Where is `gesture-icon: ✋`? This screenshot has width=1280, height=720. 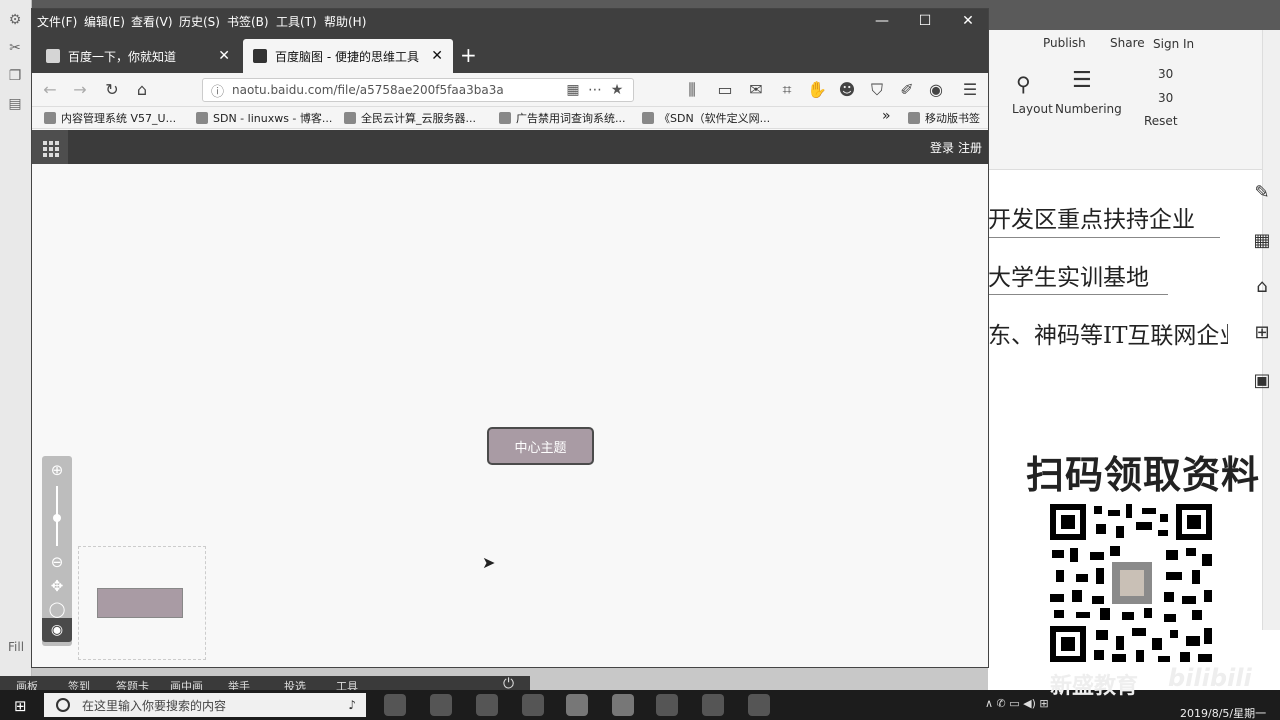
gesture-icon: ✋ is located at coordinates (817, 90).